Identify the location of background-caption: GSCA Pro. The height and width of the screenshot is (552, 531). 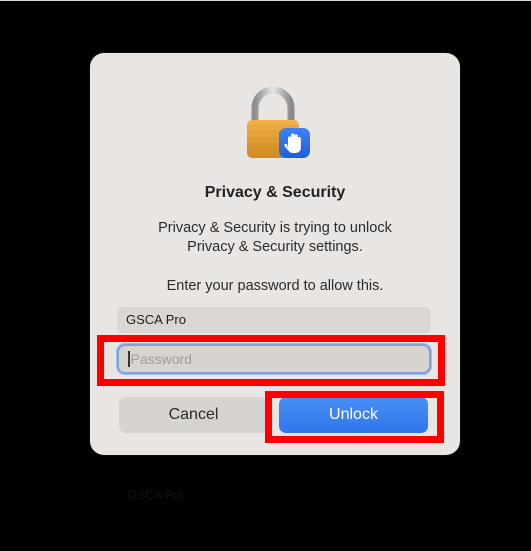
(156, 495).